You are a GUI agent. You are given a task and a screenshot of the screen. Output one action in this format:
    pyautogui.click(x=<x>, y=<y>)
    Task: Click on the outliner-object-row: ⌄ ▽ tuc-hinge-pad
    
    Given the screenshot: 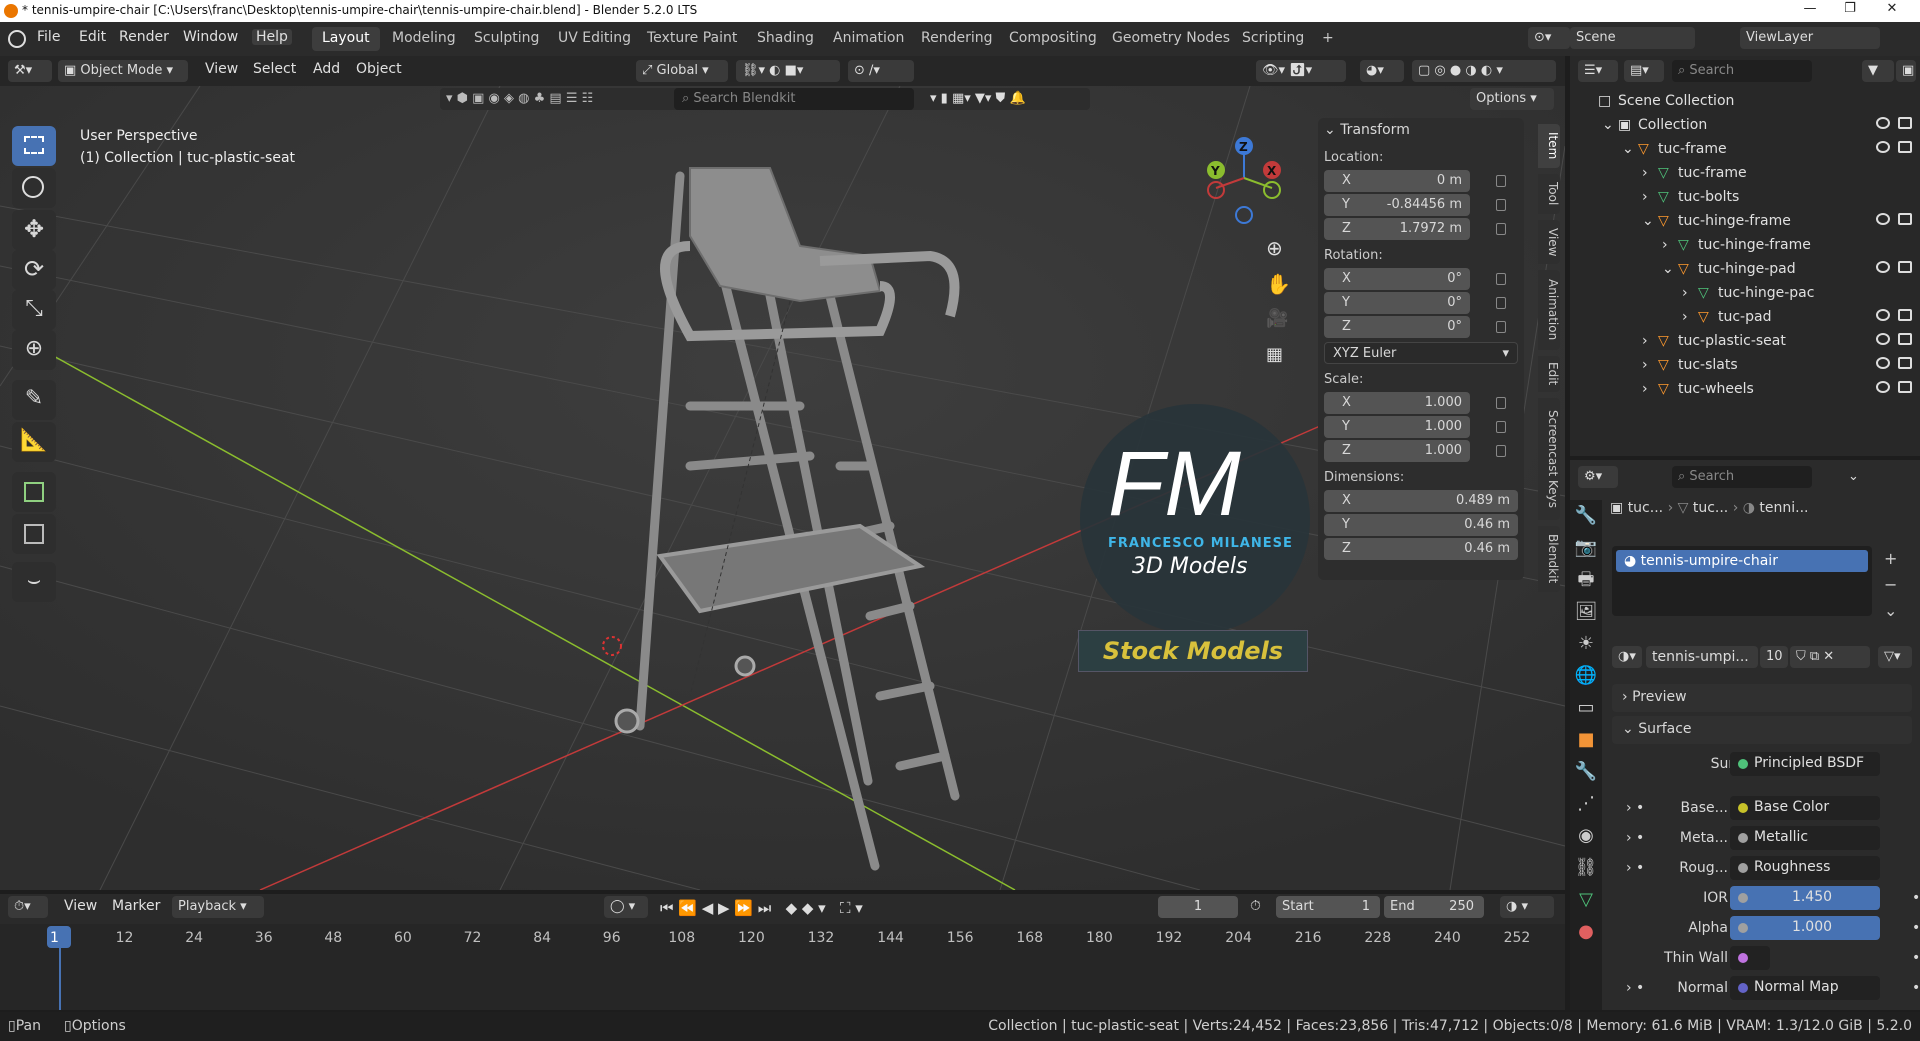 What is the action you would take?
    pyautogui.click(x=1745, y=270)
    